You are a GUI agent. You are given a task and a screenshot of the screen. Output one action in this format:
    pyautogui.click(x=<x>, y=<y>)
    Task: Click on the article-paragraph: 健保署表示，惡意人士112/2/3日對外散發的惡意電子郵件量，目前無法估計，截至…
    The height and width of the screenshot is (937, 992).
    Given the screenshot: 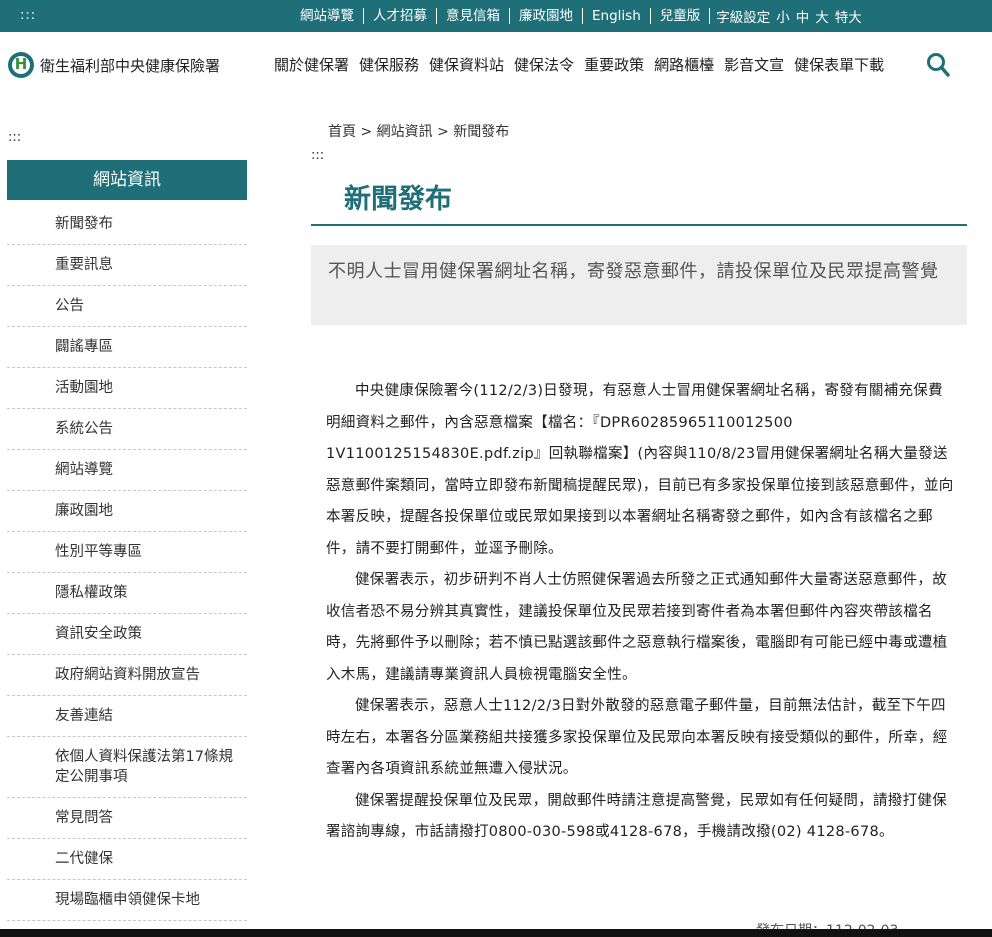 What is the action you would take?
    pyautogui.click(x=637, y=737)
    